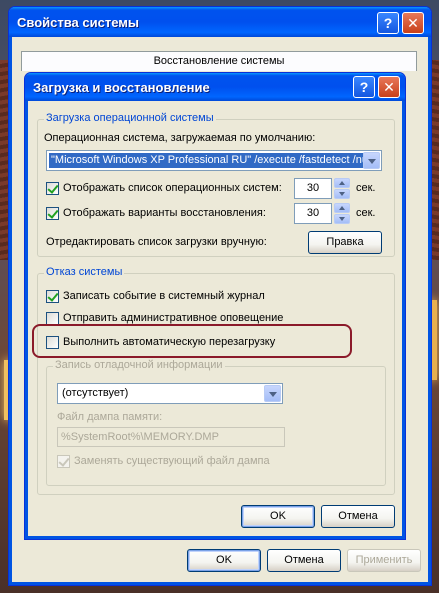  What do you see at coordinates (63, 461) in the screenshot?
I see `overwrite-dump-checkbox` at bounding box center [63, 461].